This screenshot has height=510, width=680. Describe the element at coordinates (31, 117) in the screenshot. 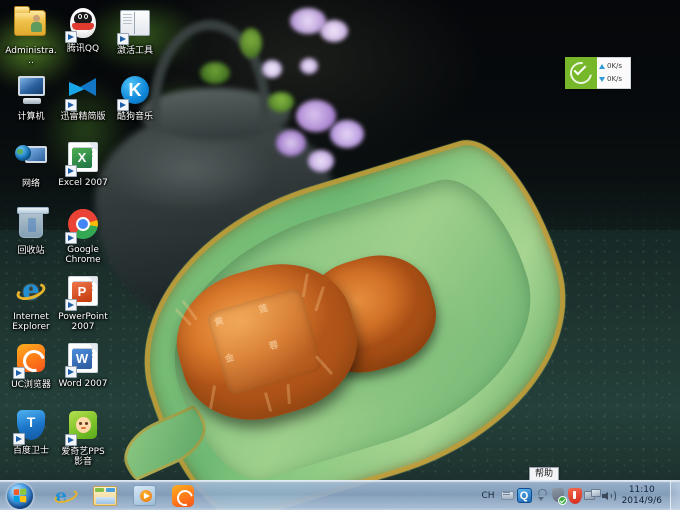

I see `desktop-icon-label: 计算机` at that location.